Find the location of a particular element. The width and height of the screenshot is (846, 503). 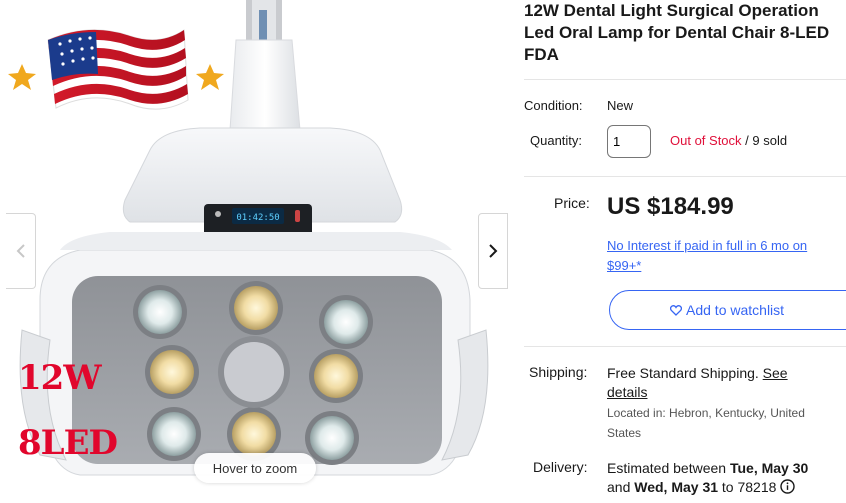

condition-row: Condition: New is located at coordinates (685, 108).